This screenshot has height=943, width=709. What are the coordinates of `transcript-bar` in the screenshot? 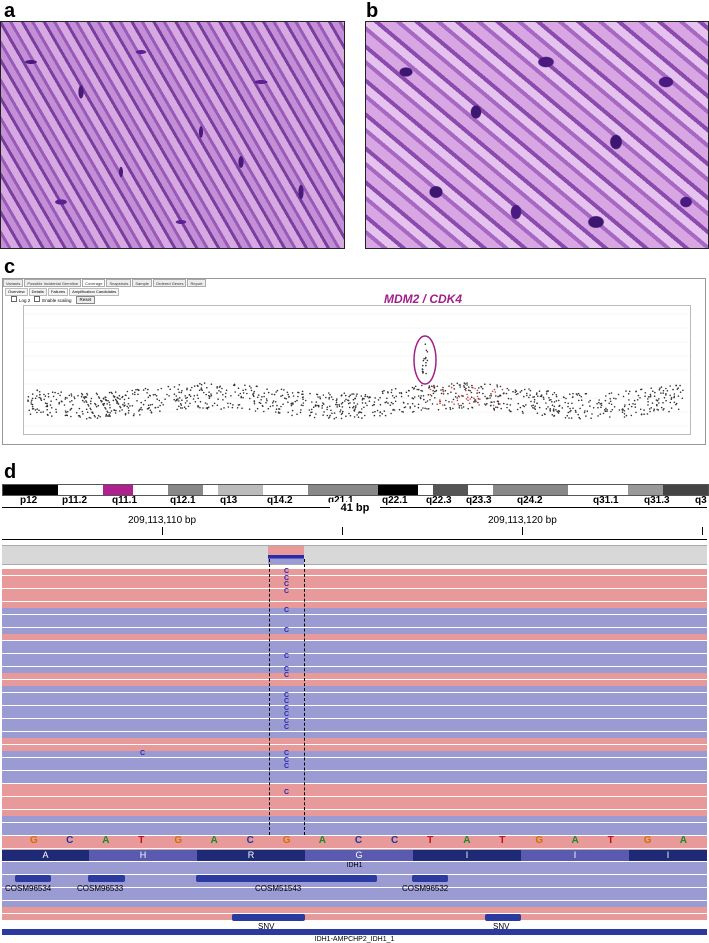 It's located at (354, 932).